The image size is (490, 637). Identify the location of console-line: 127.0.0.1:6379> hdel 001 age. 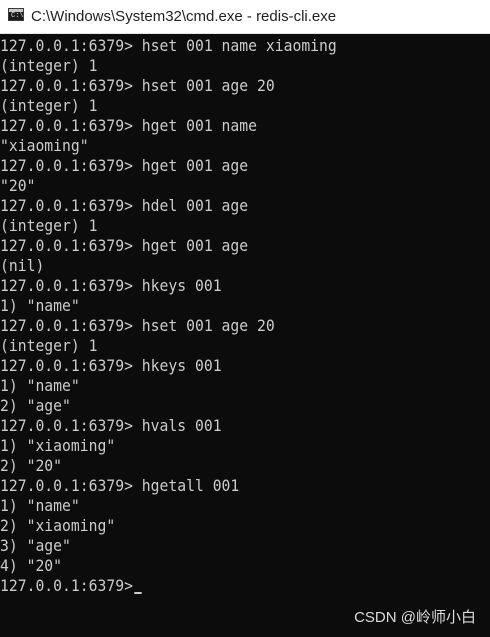
(124, 205).